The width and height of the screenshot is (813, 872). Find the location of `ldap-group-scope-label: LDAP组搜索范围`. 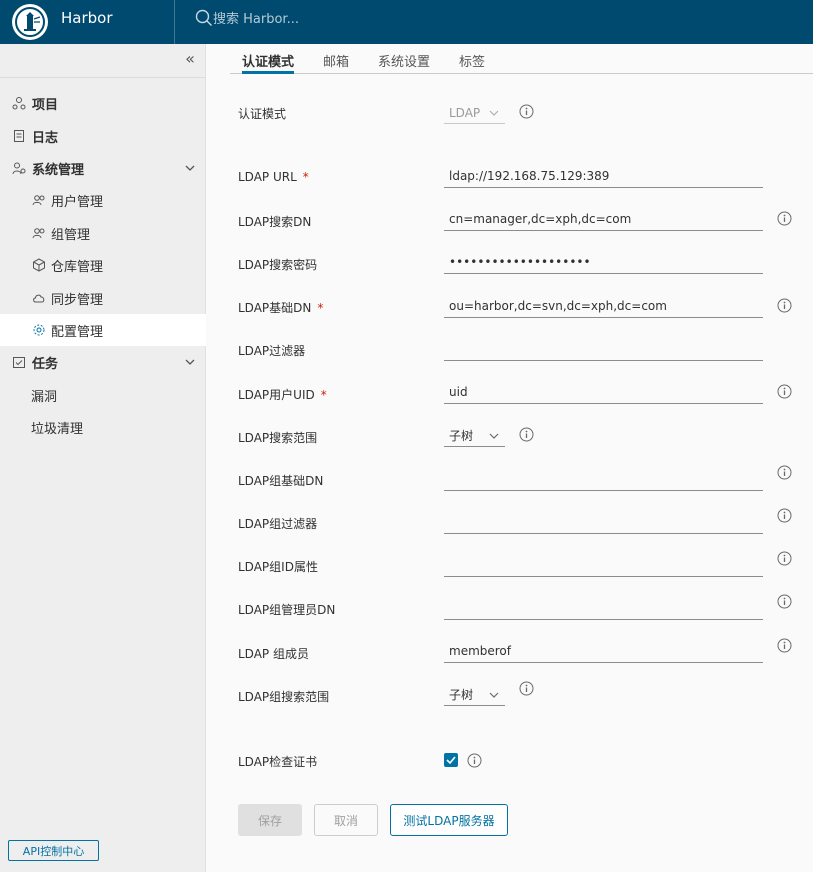

ldap-group-scope-label: LDAP组搜索范围 is located at coordinates (284, 697).